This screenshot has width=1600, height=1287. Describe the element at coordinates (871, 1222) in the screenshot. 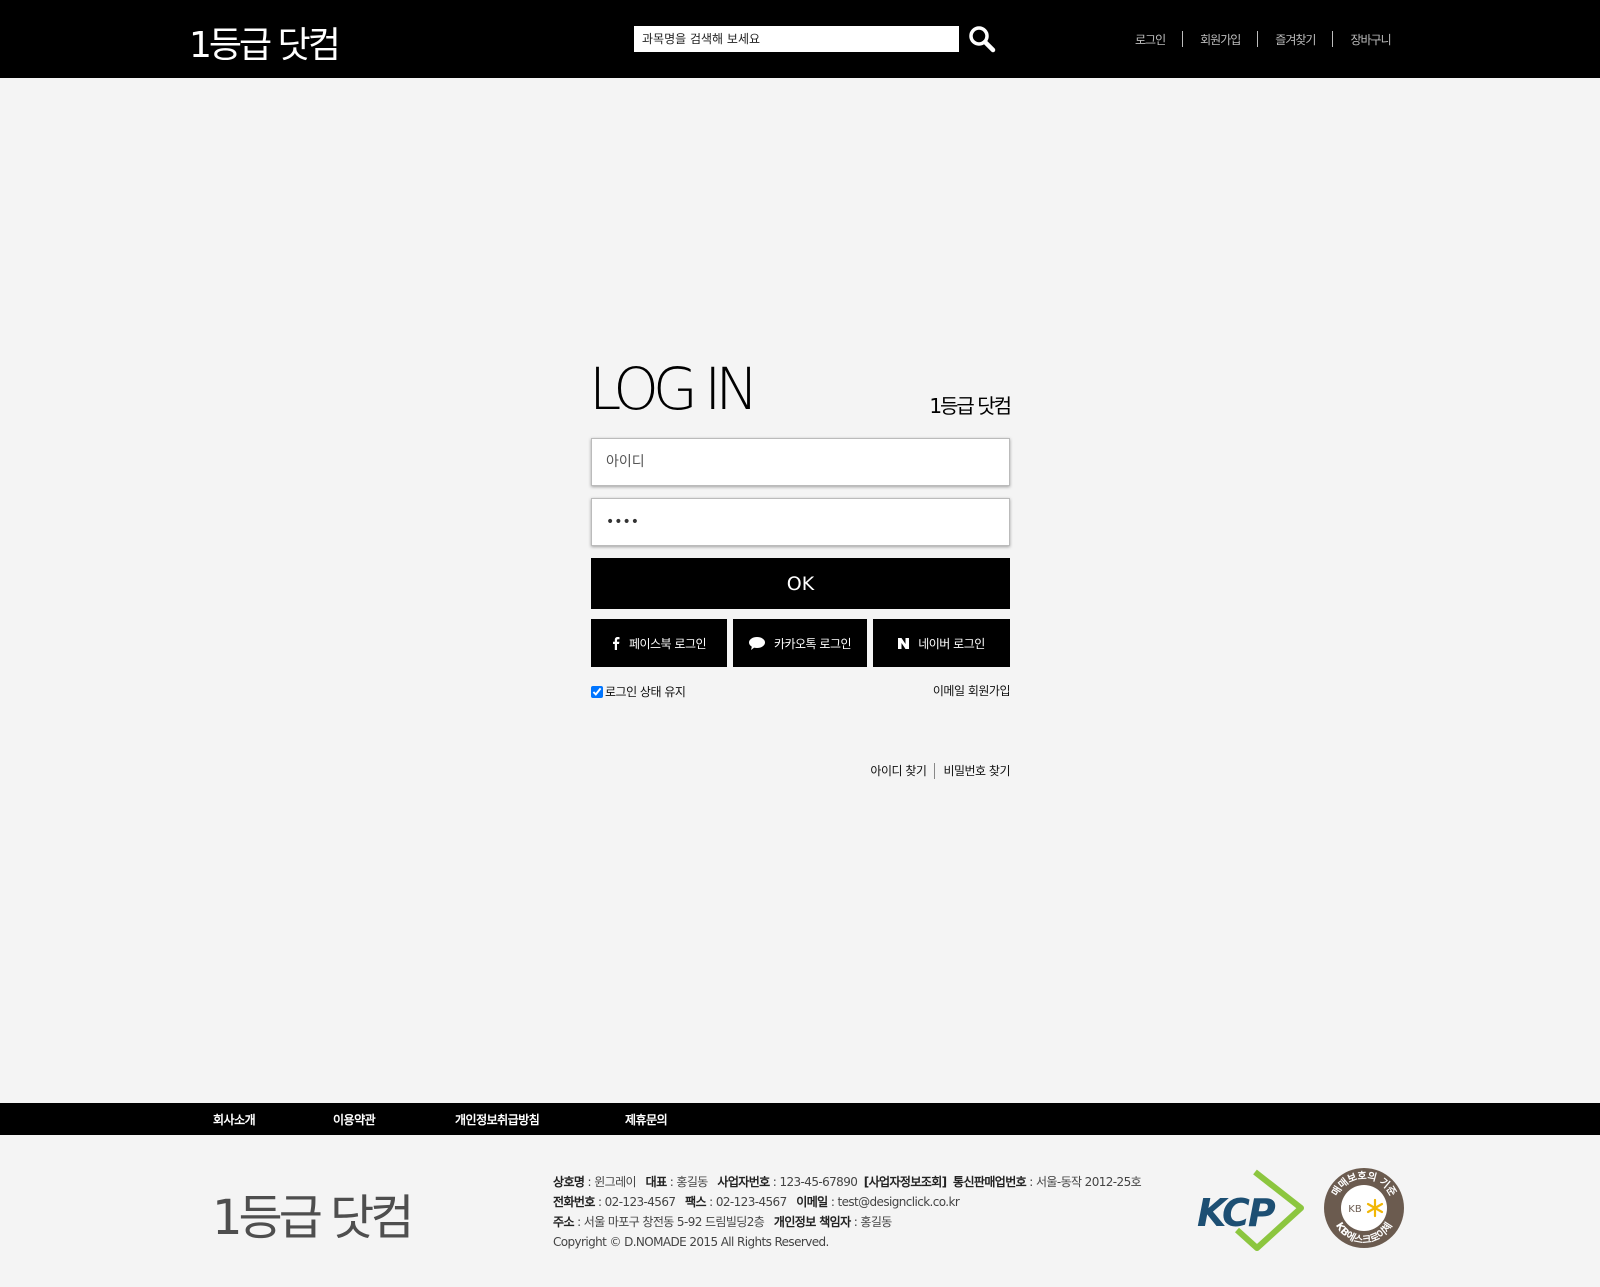

I see `privacy-officer-value: : 홍길동` at that location.